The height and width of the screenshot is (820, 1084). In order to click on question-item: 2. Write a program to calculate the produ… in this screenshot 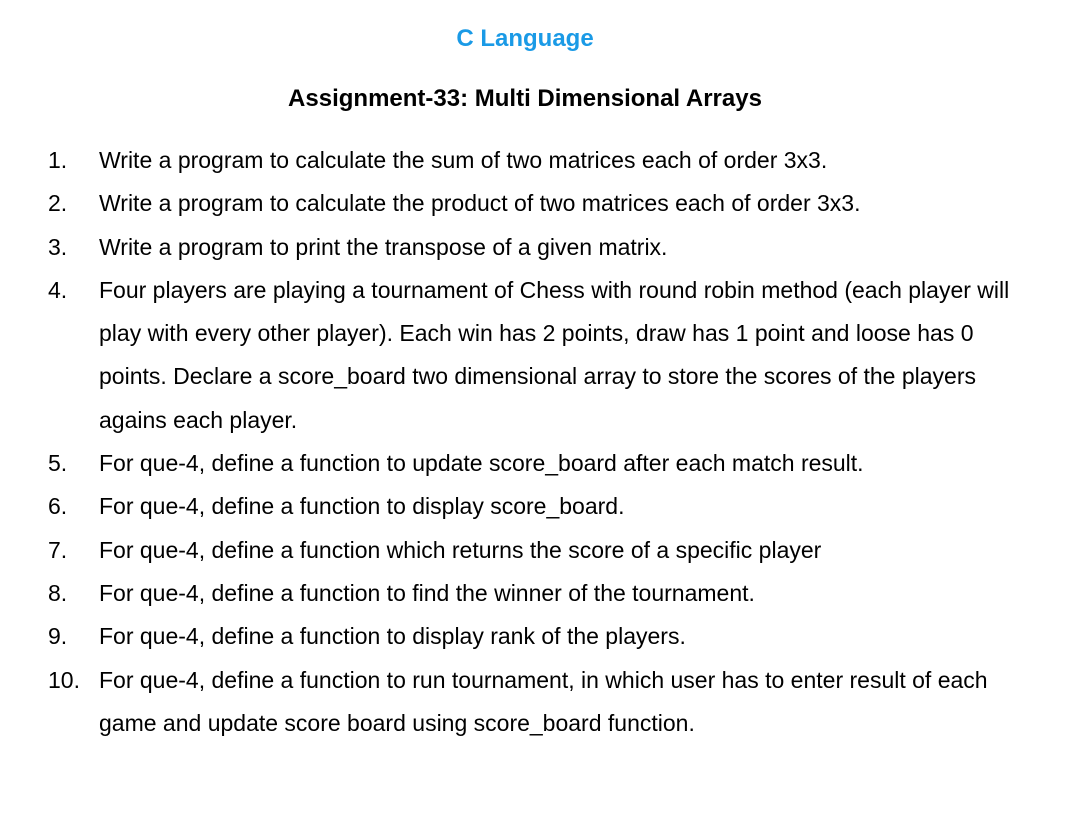, I will do `click(542, 203)`.